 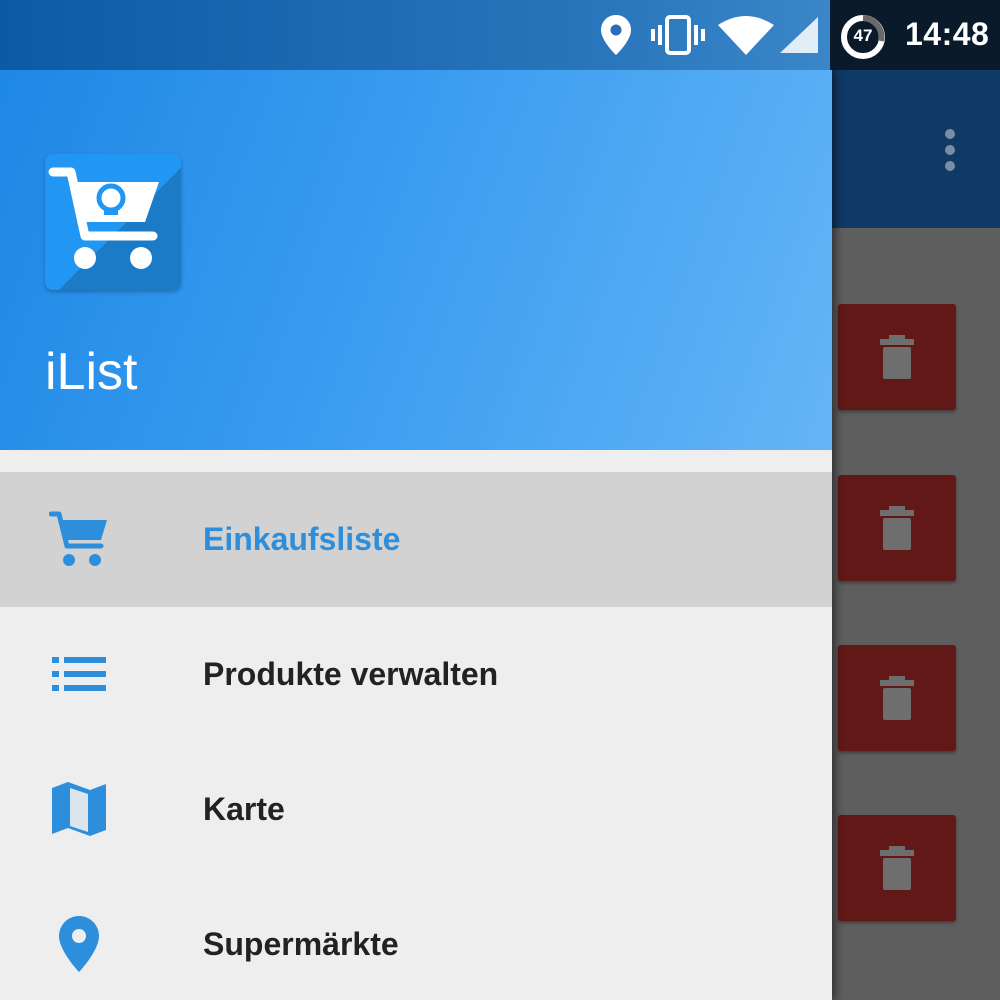 What do you see at coordinates (113, 222) in the screenshot?
I see `shopping-cart-lightbulb-icon` at bounding box center [113, 222].